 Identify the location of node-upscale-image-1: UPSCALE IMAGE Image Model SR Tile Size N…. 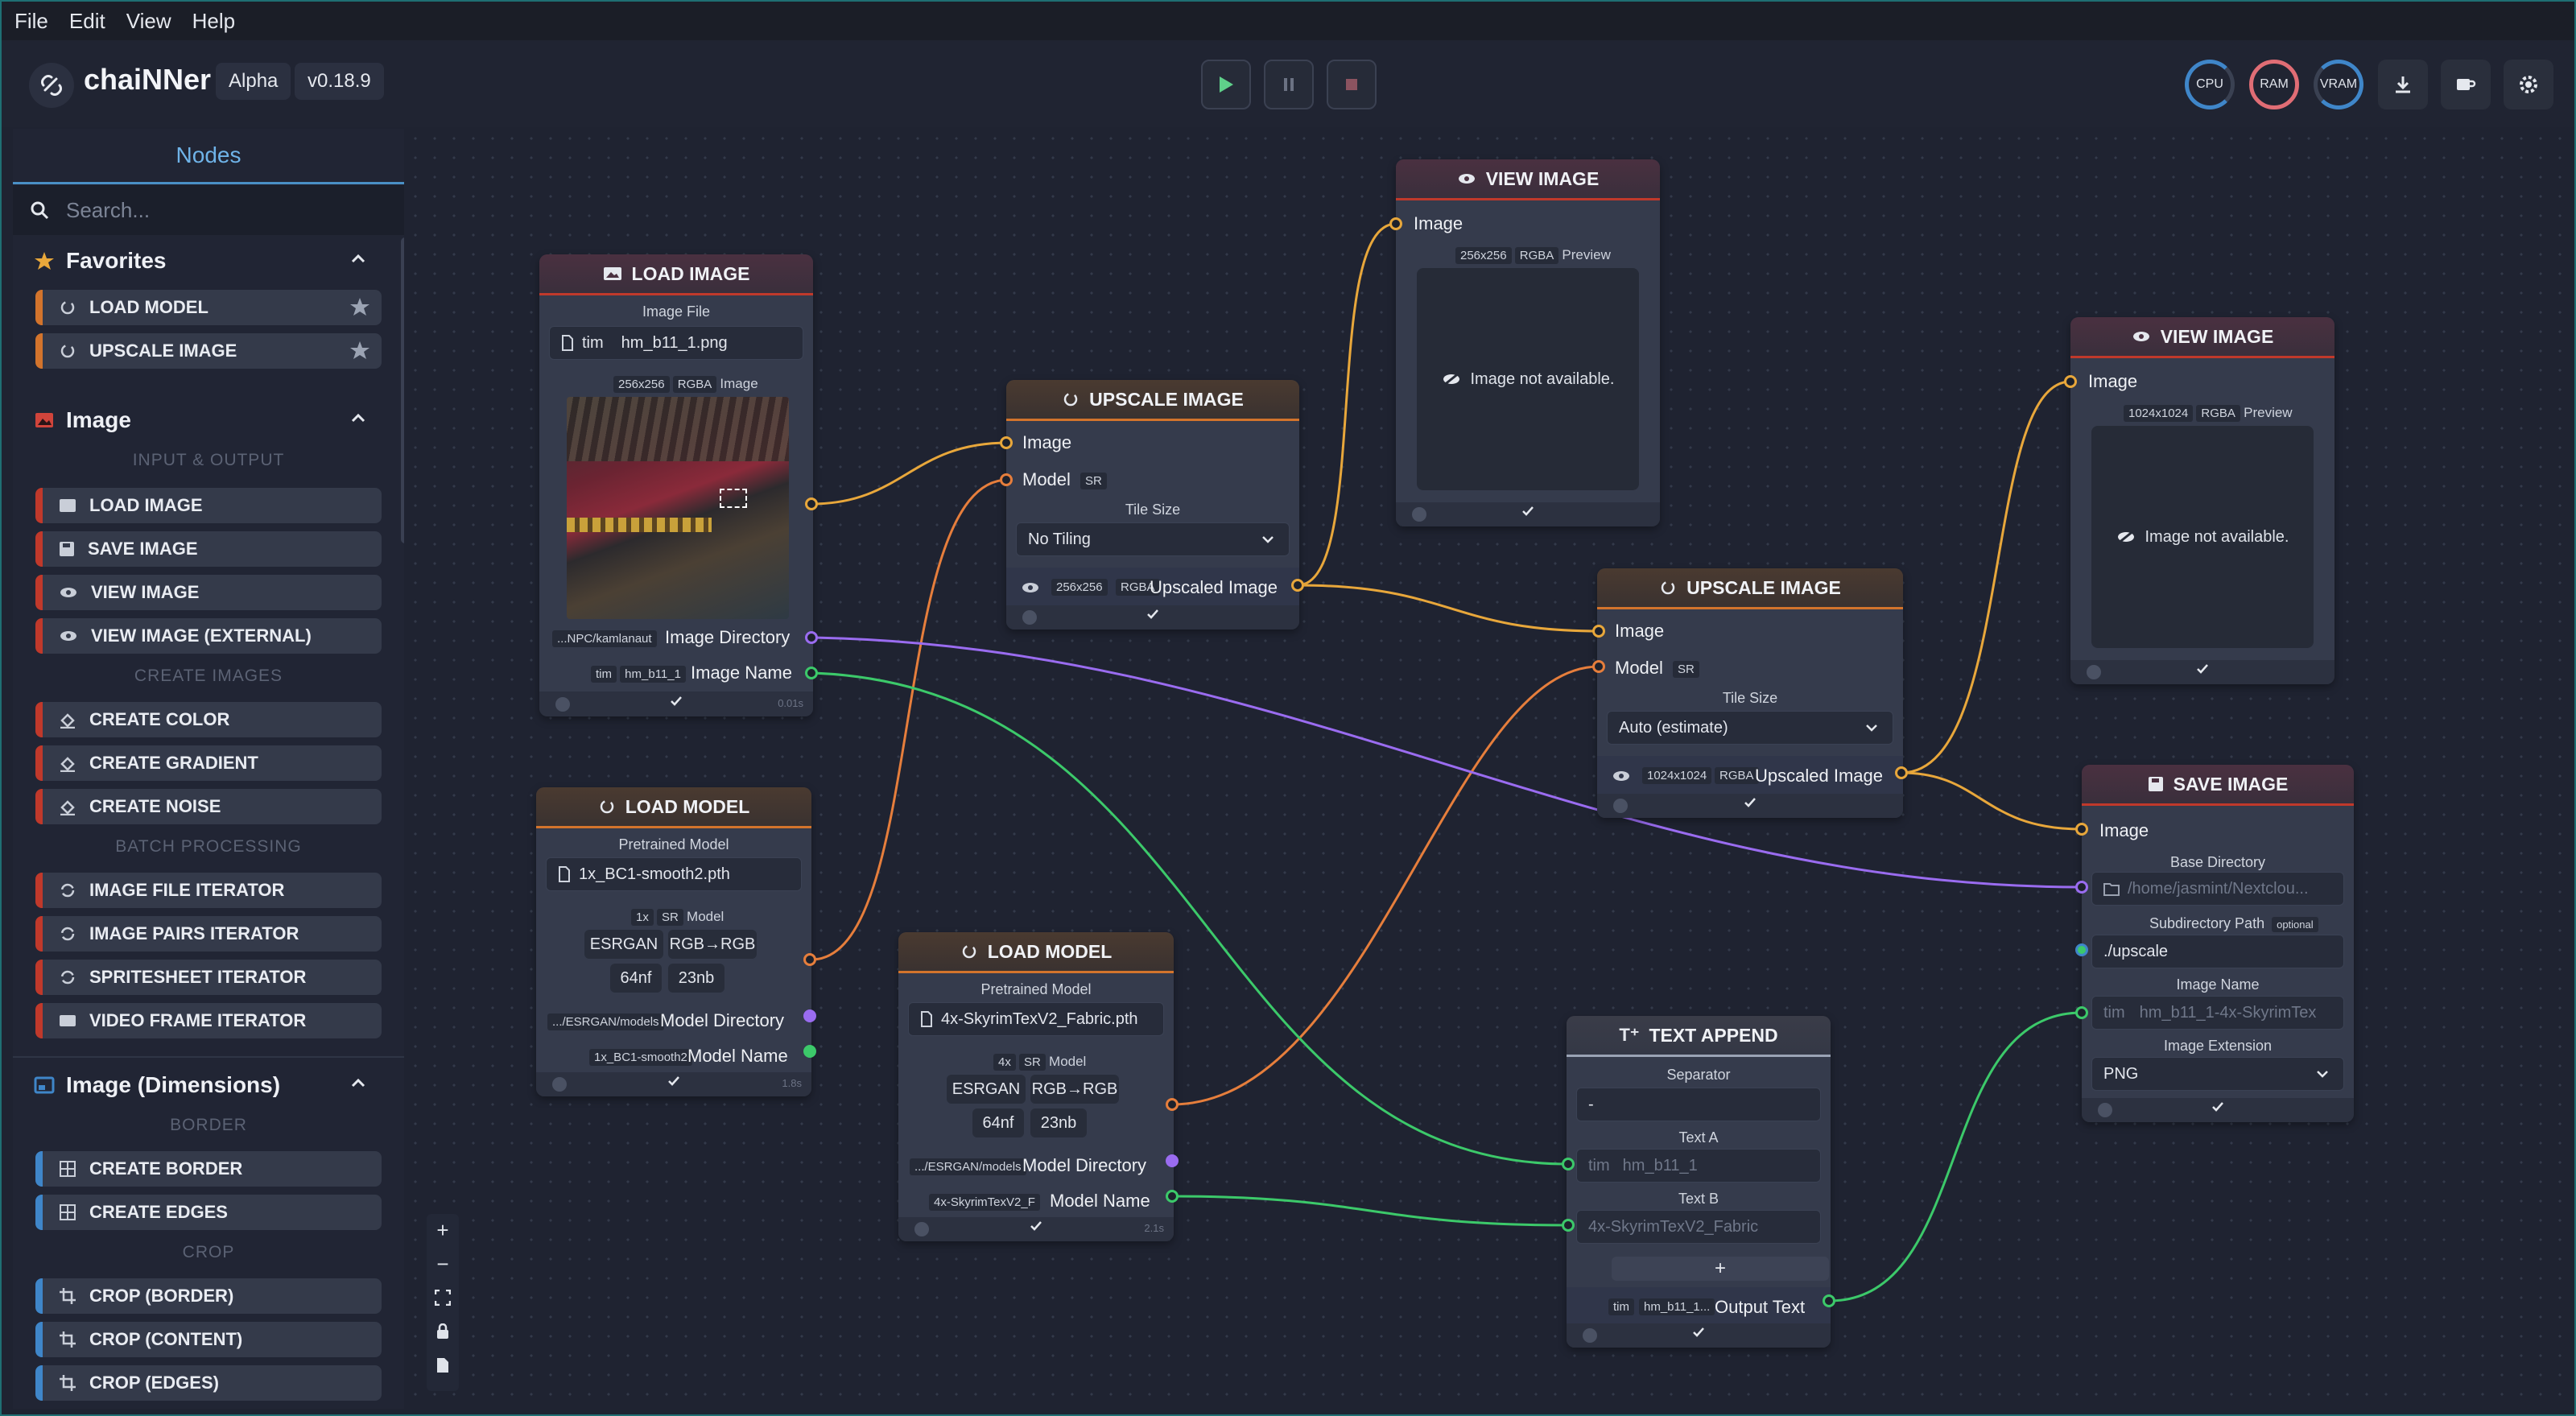
(1152, 505).